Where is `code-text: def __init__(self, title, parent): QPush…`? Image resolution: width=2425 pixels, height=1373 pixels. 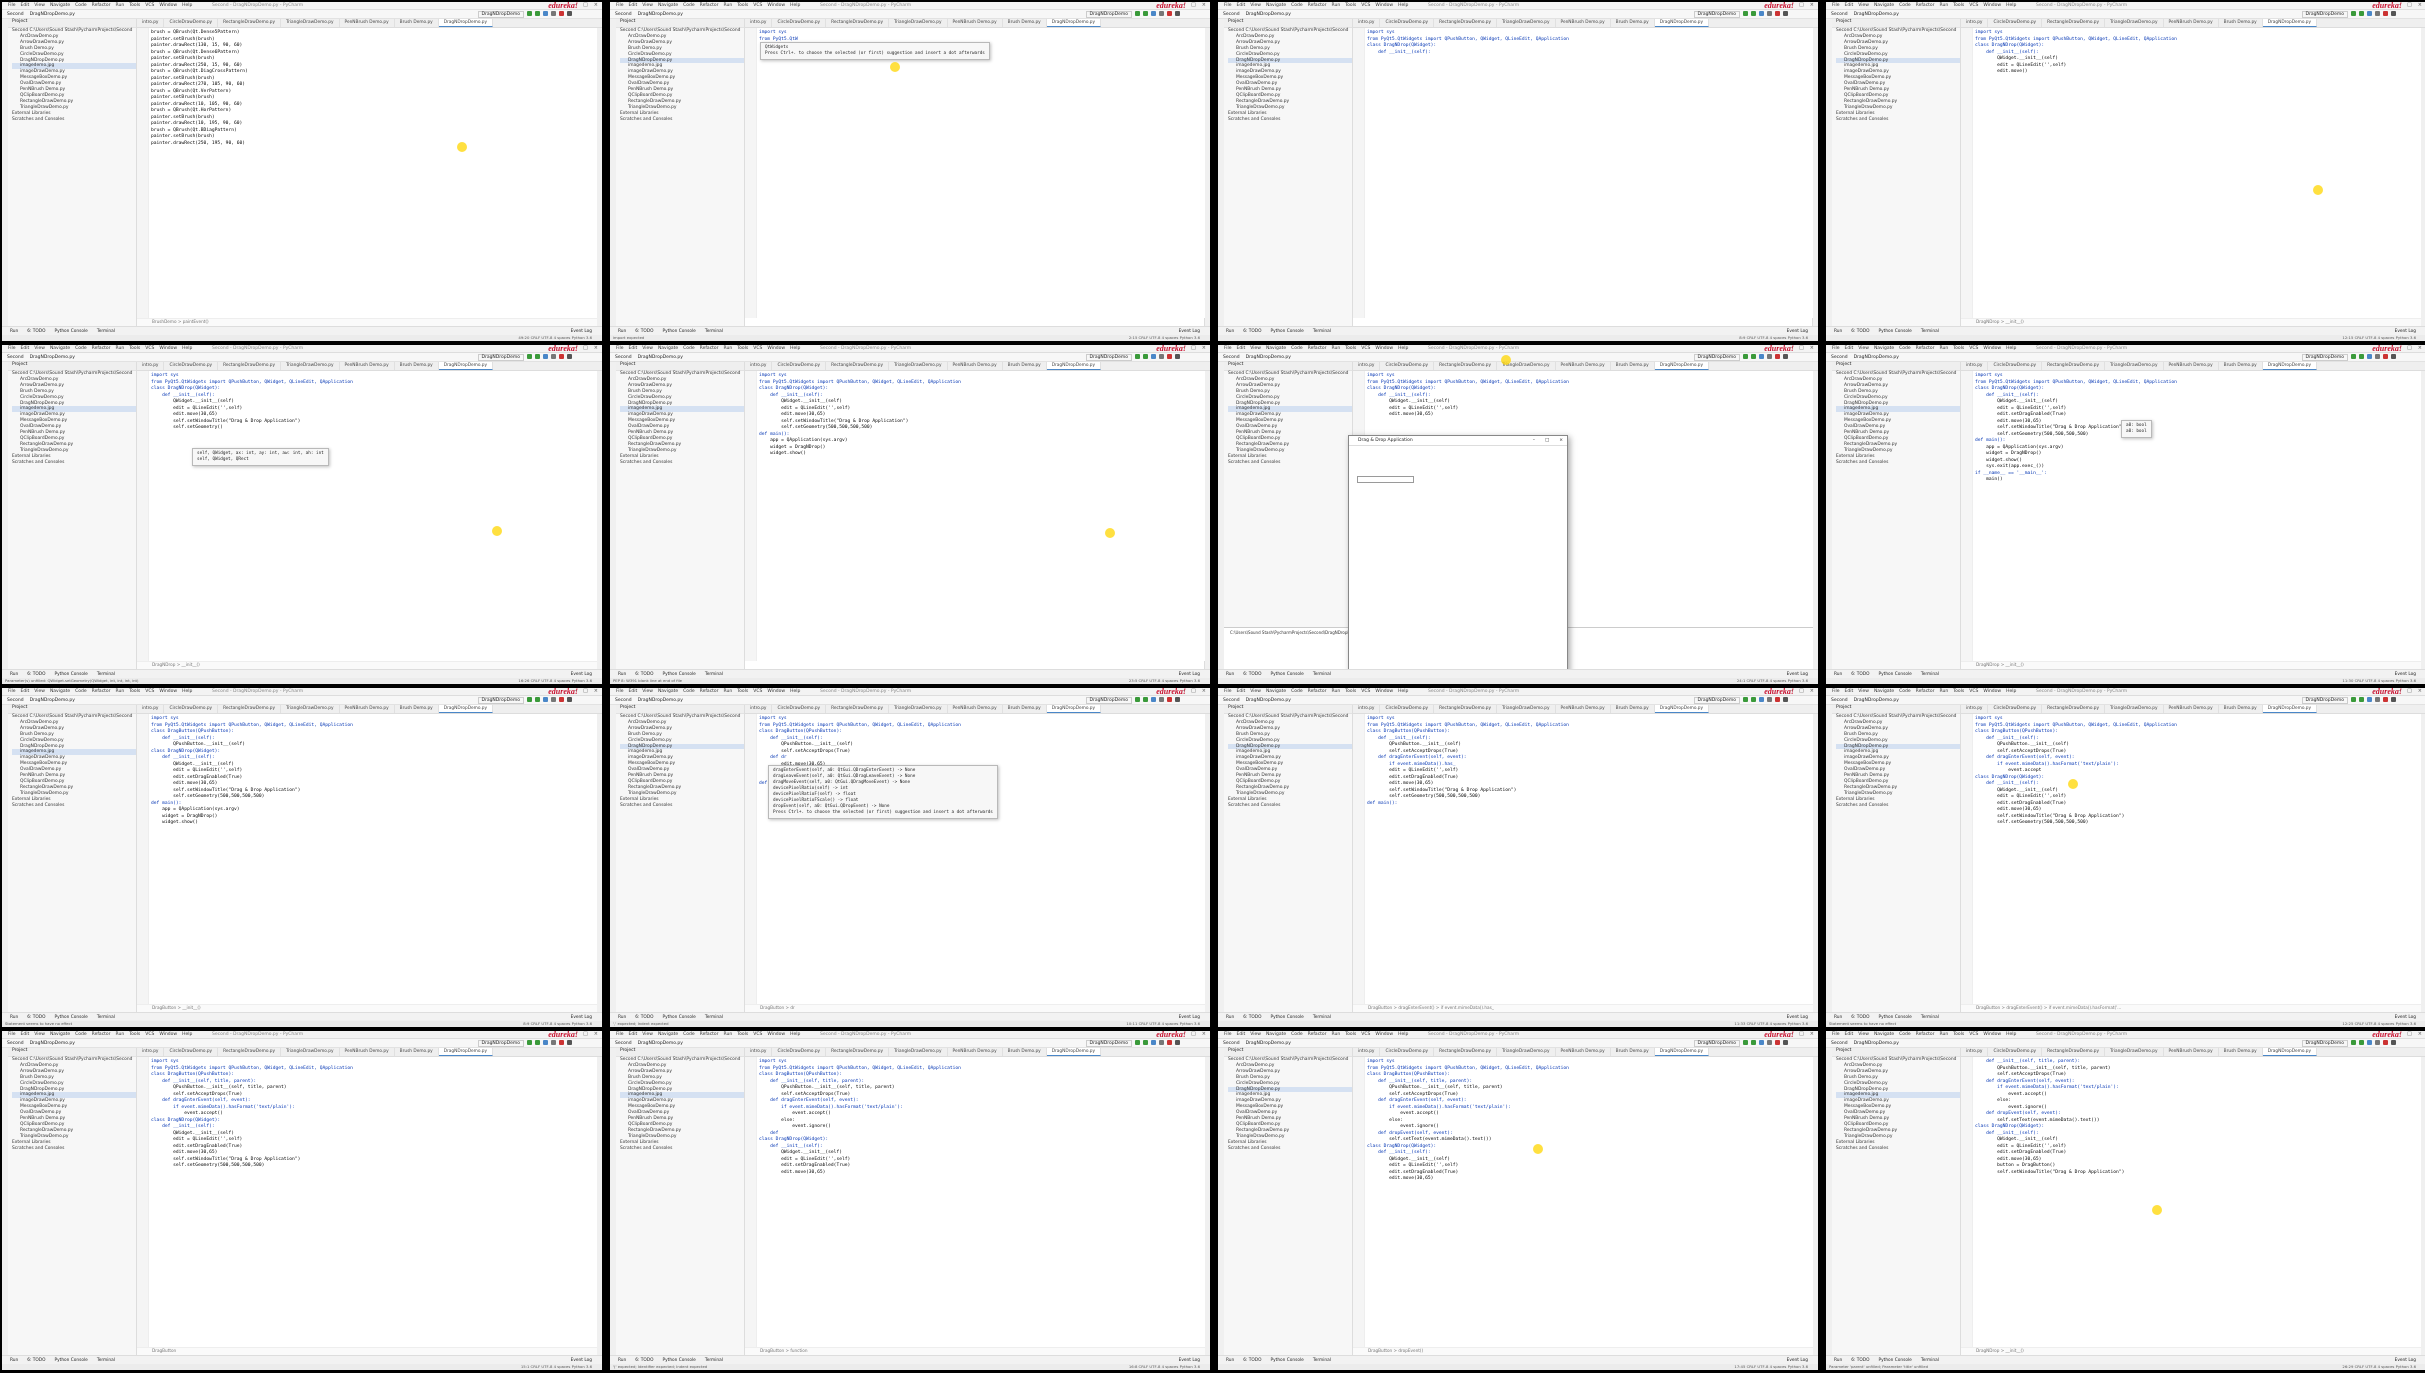
code-text: def __init__(self, title, parent): QPush… is located at coordinates (2196, 1117).